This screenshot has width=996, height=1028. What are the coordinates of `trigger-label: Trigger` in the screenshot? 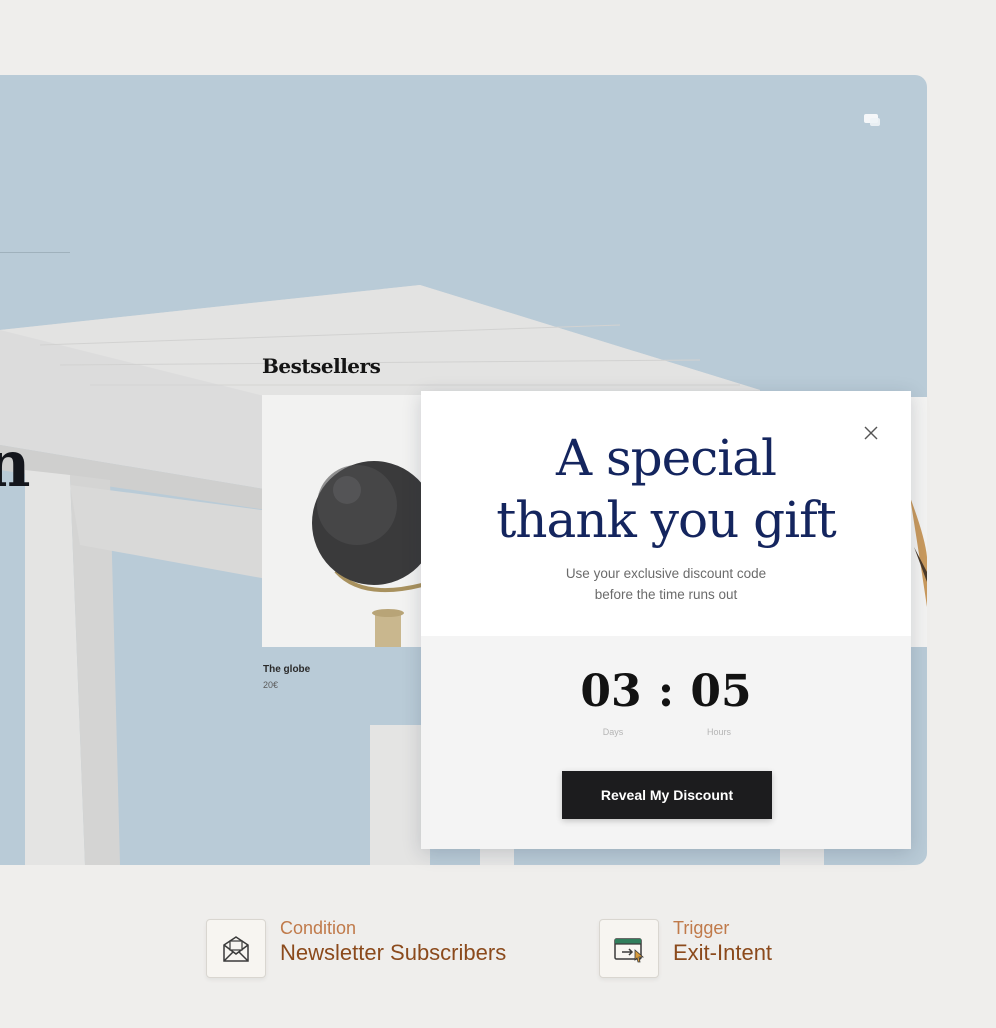 It's located at (701, 928).